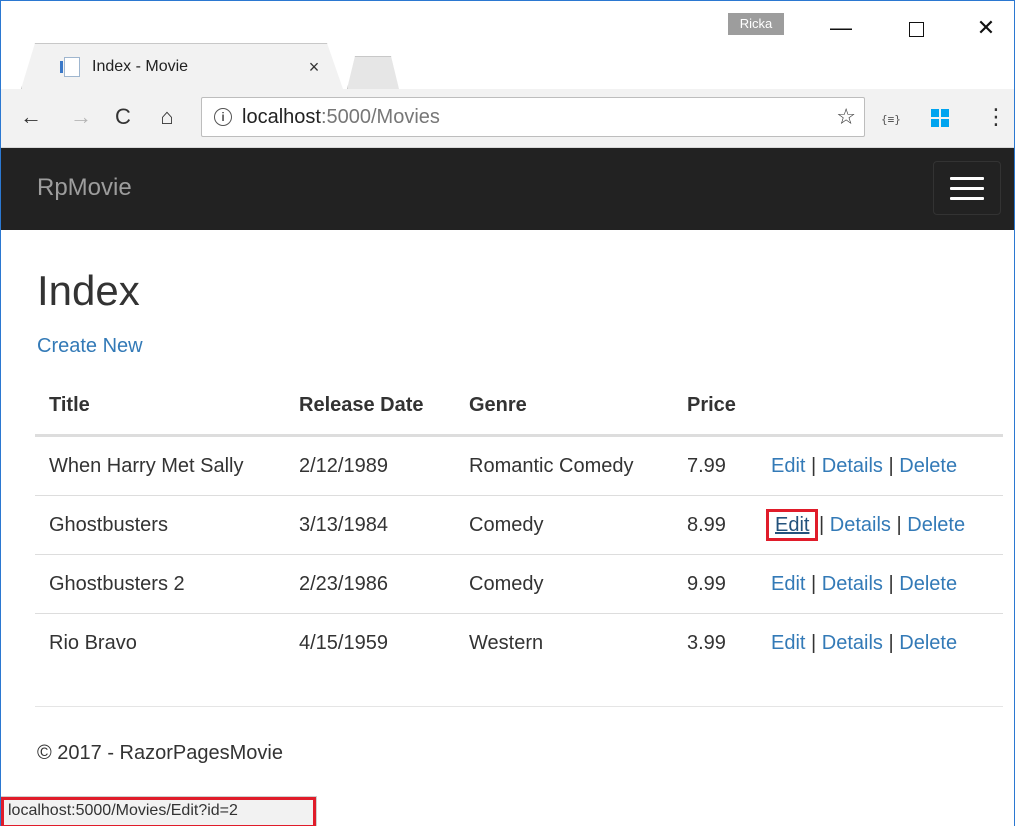 Image resolution: width=1016 pixels, height=827 pixels. Describe the element at coordinates (792, 524) in the screenshot. I see `edit-link-highlighted: Edit` at that location.